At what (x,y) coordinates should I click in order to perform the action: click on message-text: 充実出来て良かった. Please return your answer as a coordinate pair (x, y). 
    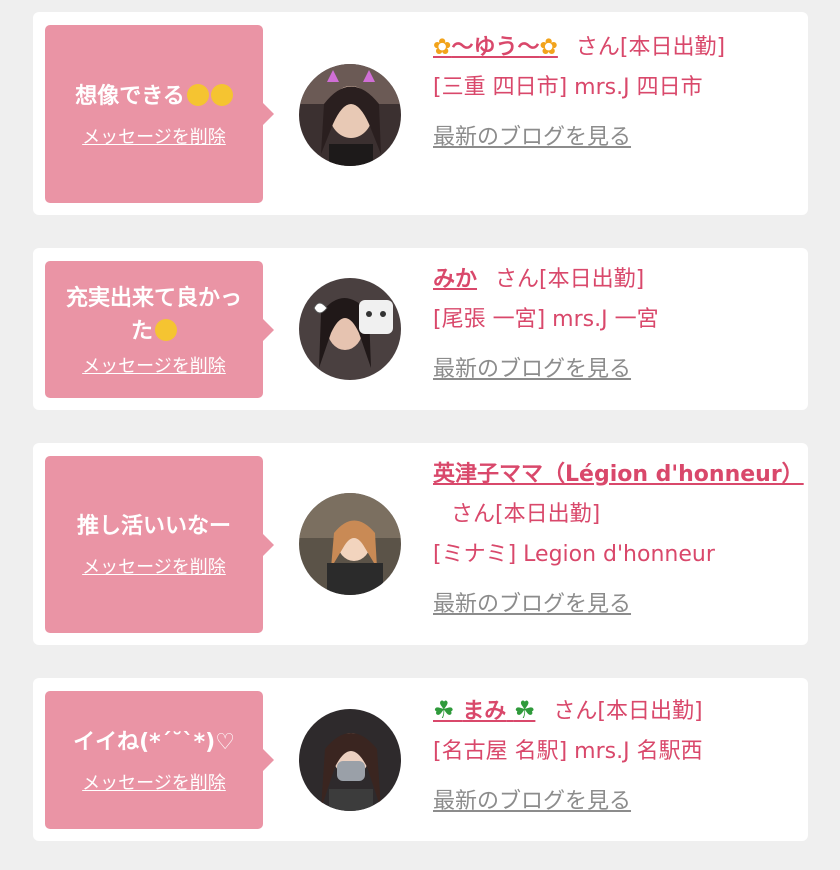
    Looking at the image, I should click on (153, 314).